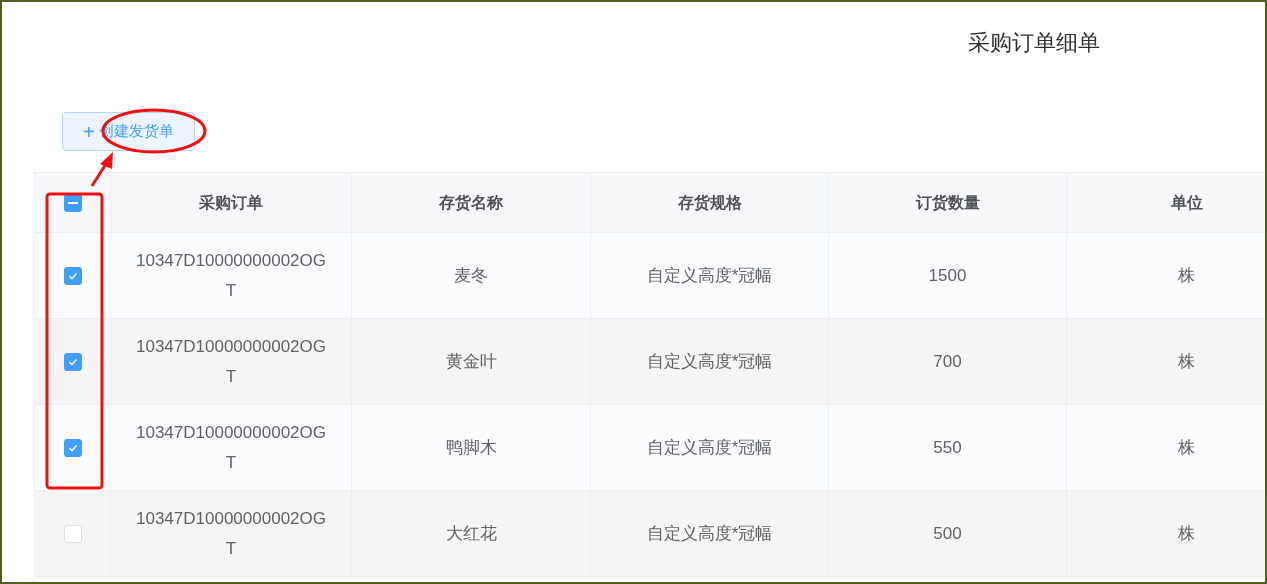  I want to click on plus-icon: +, so click(89, 131).